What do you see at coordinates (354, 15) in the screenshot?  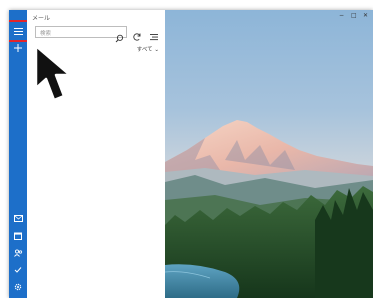 I see `maximize-button: □` at bounding box center [354, 15].